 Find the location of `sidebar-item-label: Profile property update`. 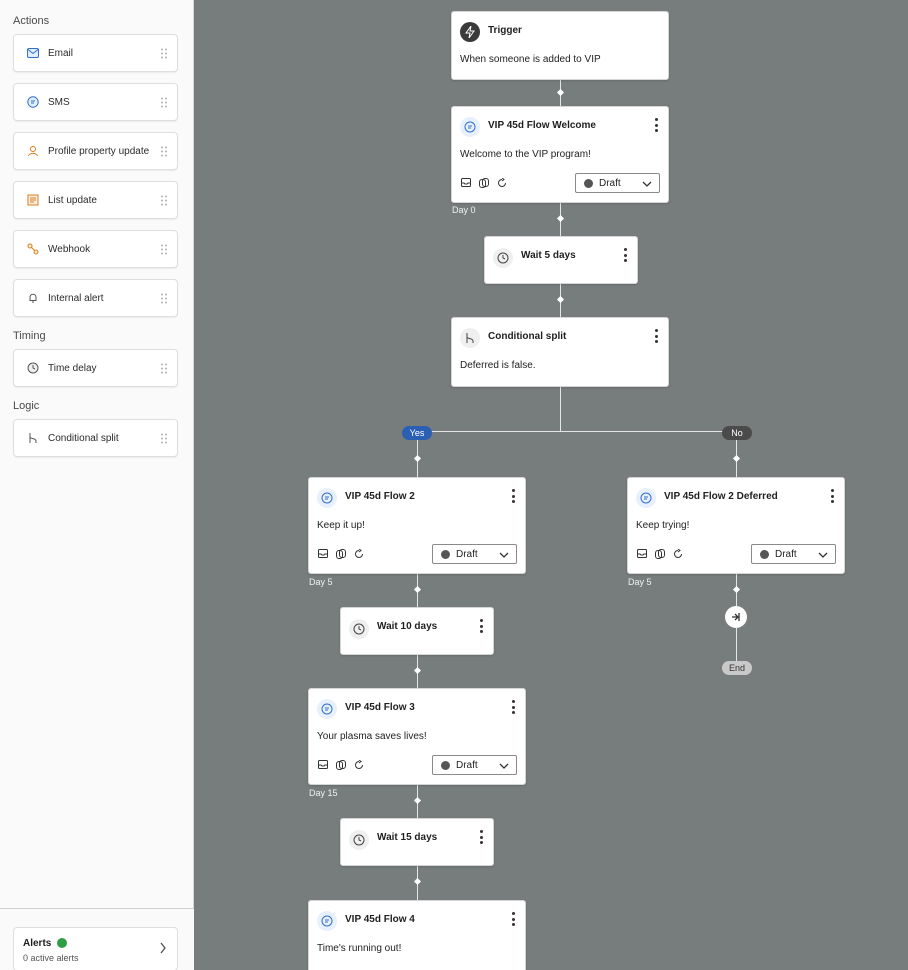

sidebar-item-label: Profile property update is located at coordinates (99, 151).